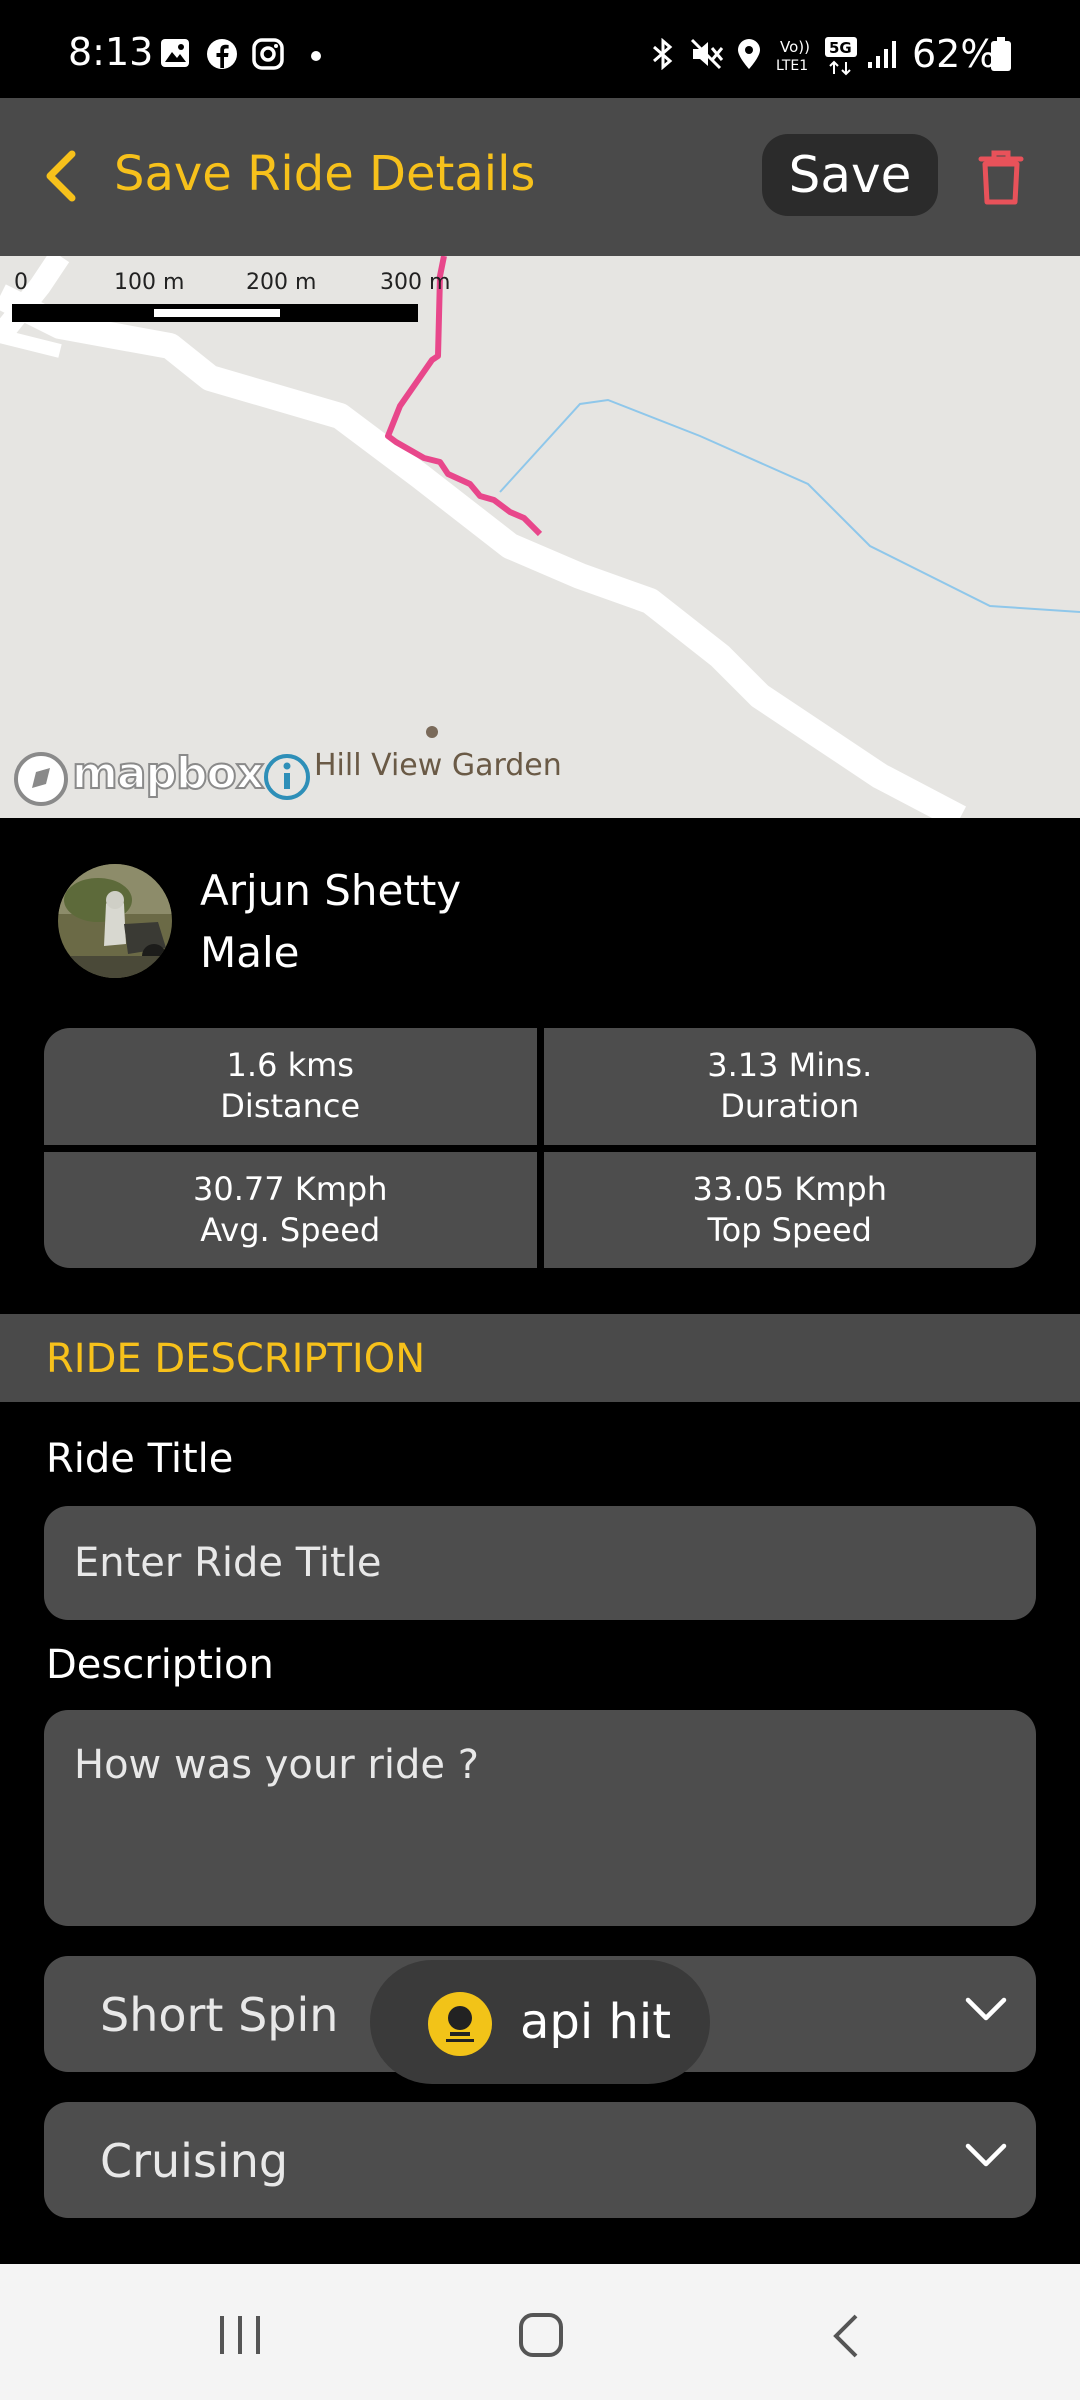  I want to click on ride-title-placeholder: Enter Ride Title, so click(228, 1563).